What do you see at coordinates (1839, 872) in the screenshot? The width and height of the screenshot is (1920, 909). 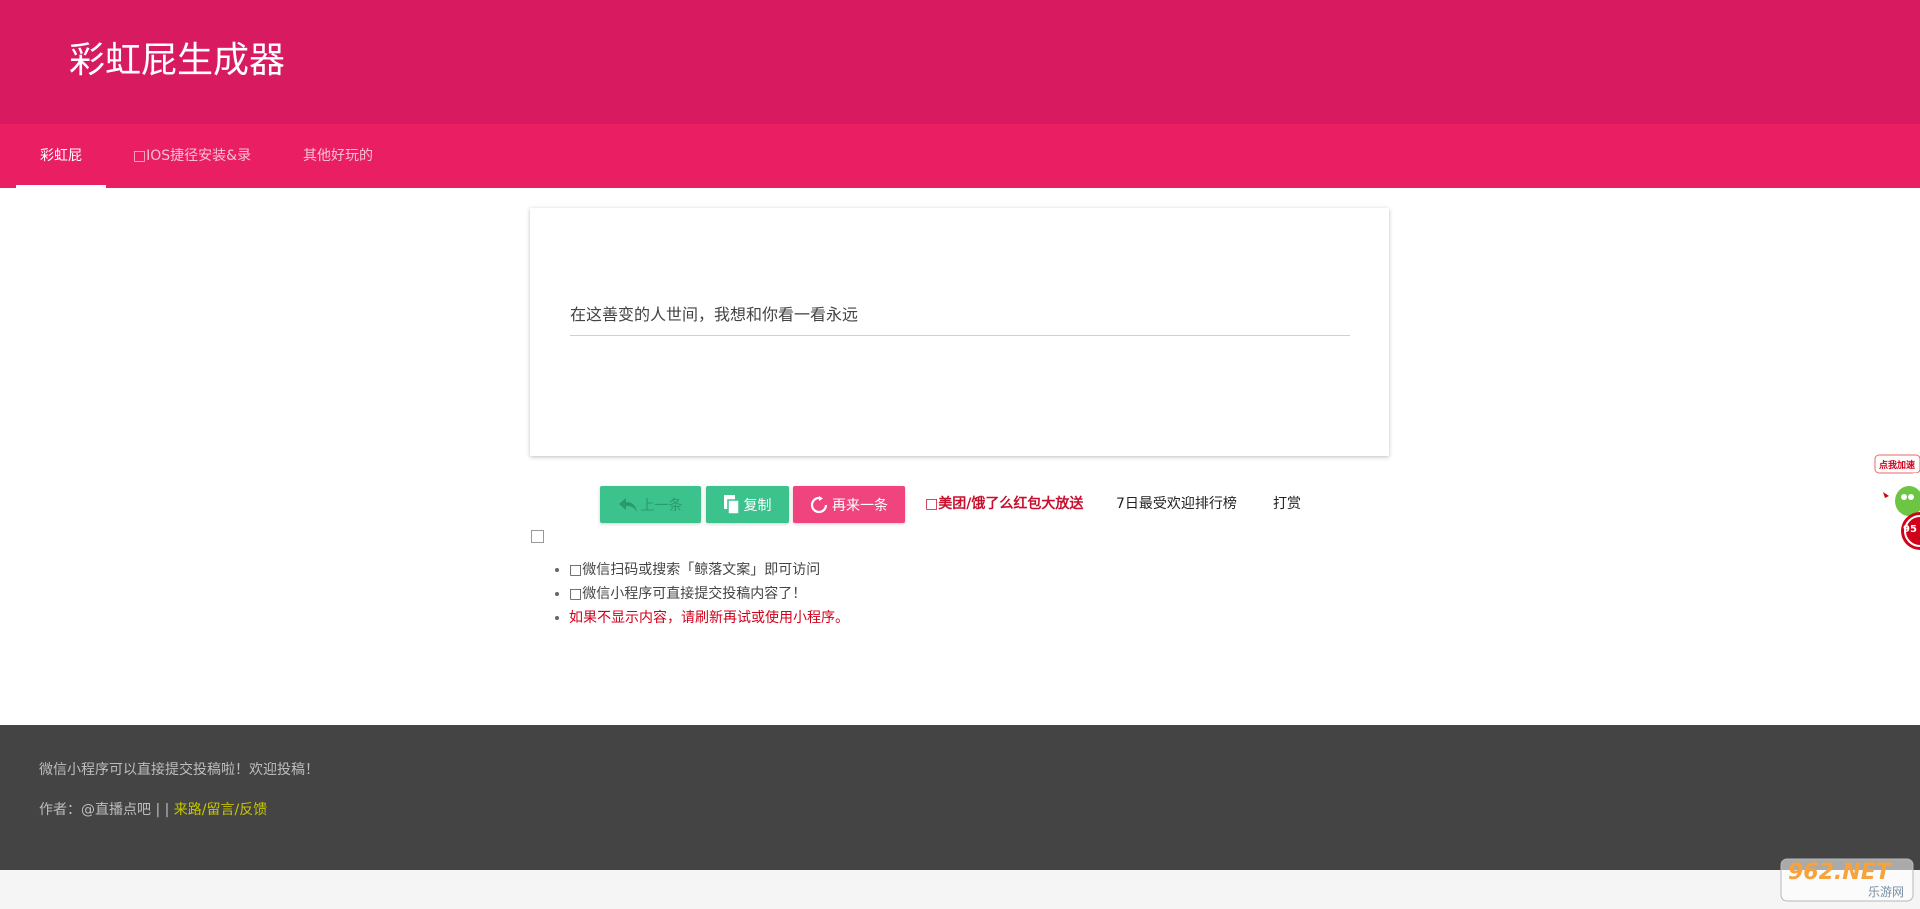 I see `watermark-brand: 962.NET` at bounding box center [1839, 872].